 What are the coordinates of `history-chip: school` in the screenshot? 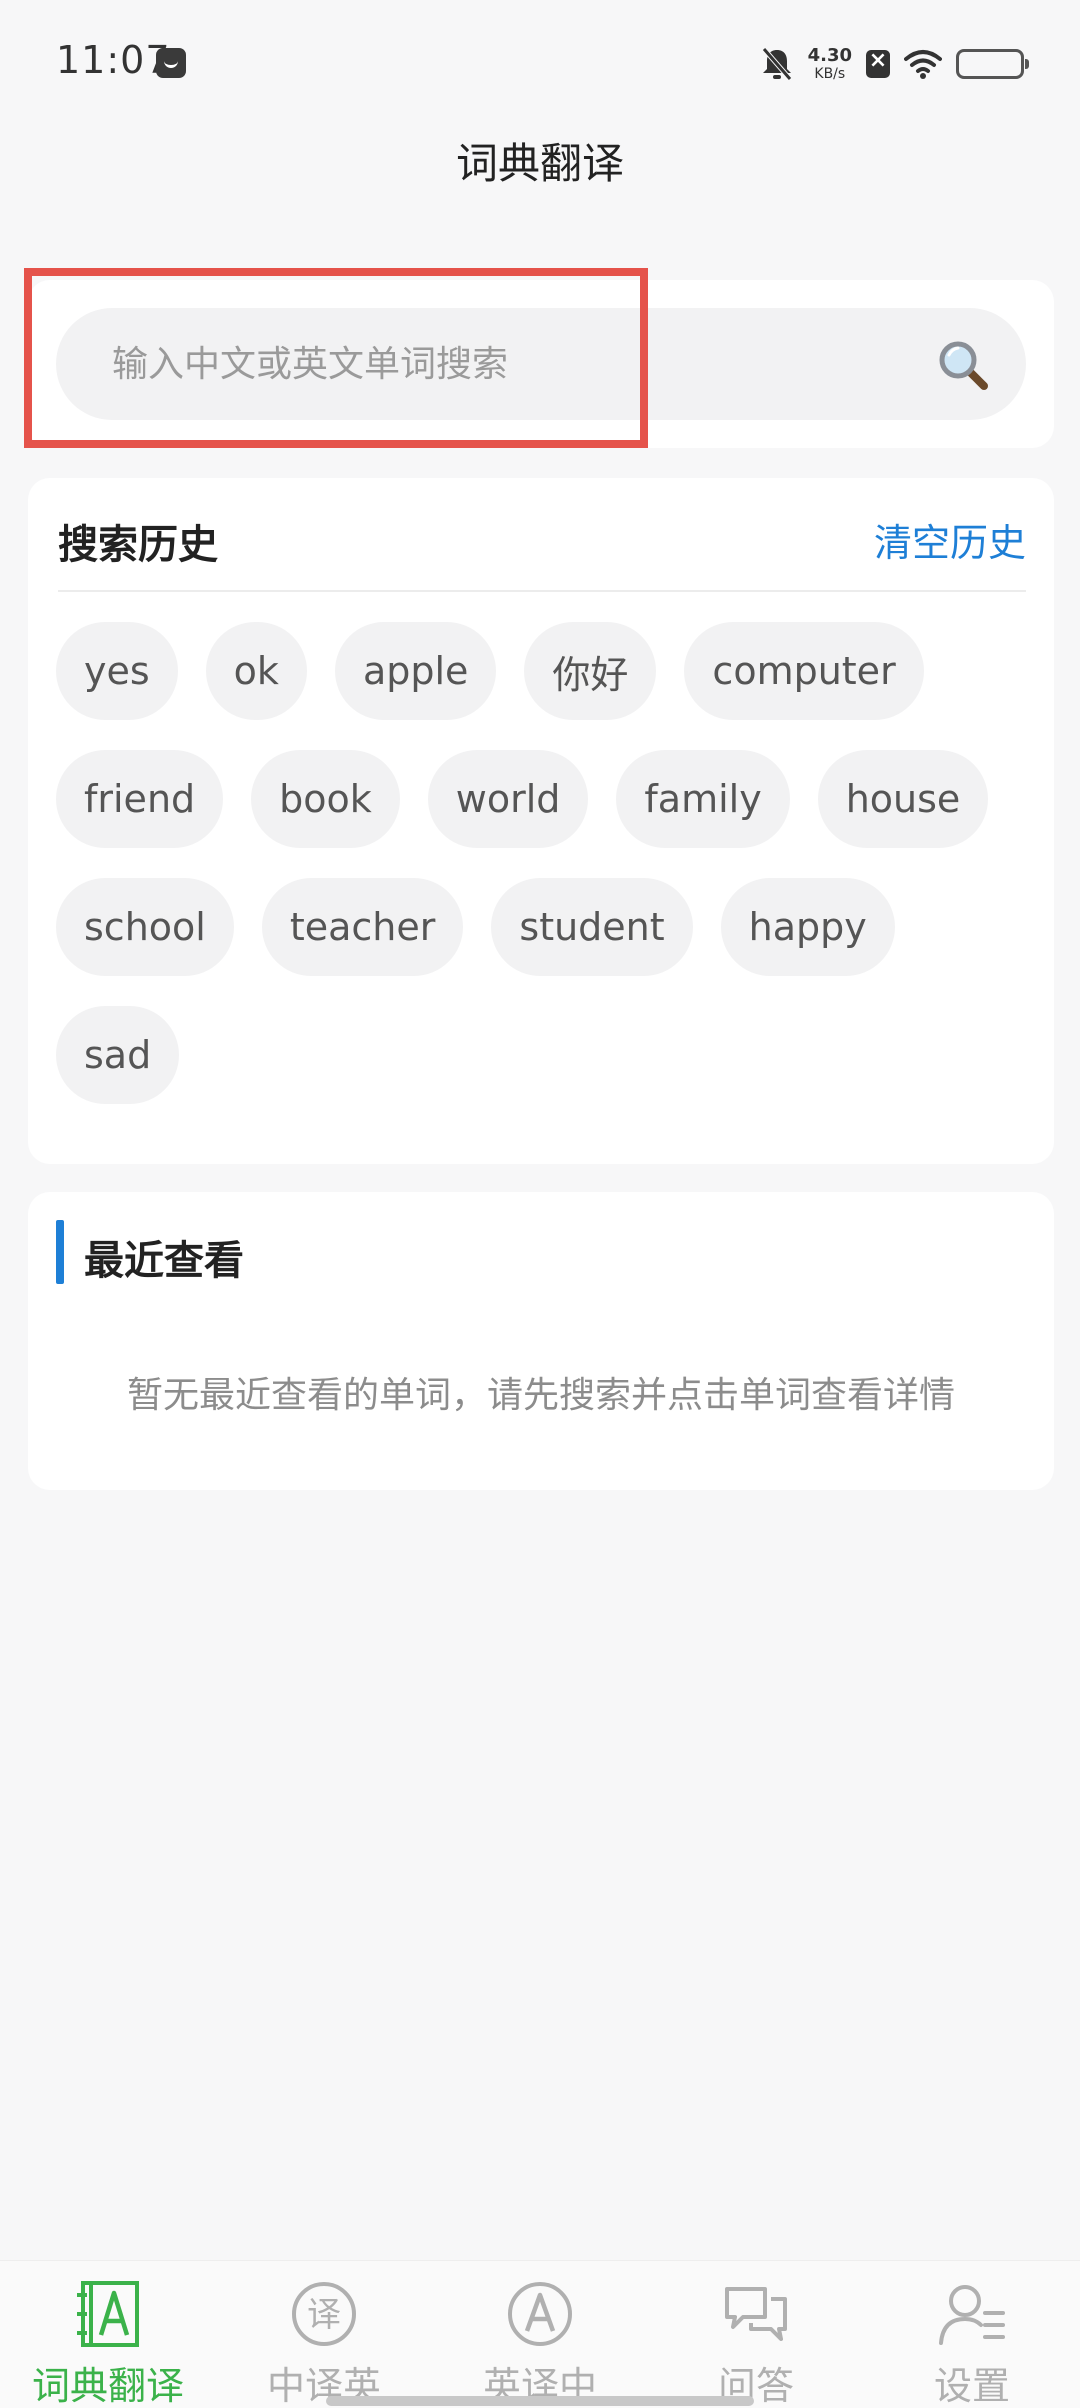 It's located at (145, 927).